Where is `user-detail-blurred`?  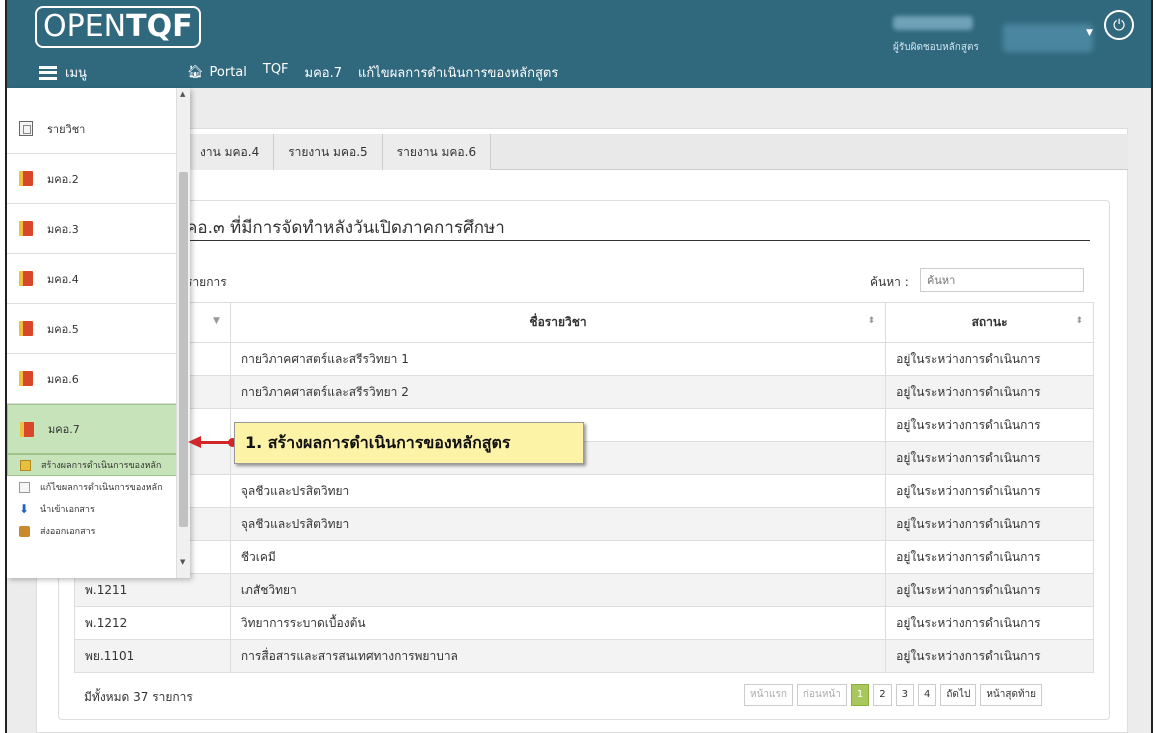 user-detail-blurred is located at coordinates (1048, 38).